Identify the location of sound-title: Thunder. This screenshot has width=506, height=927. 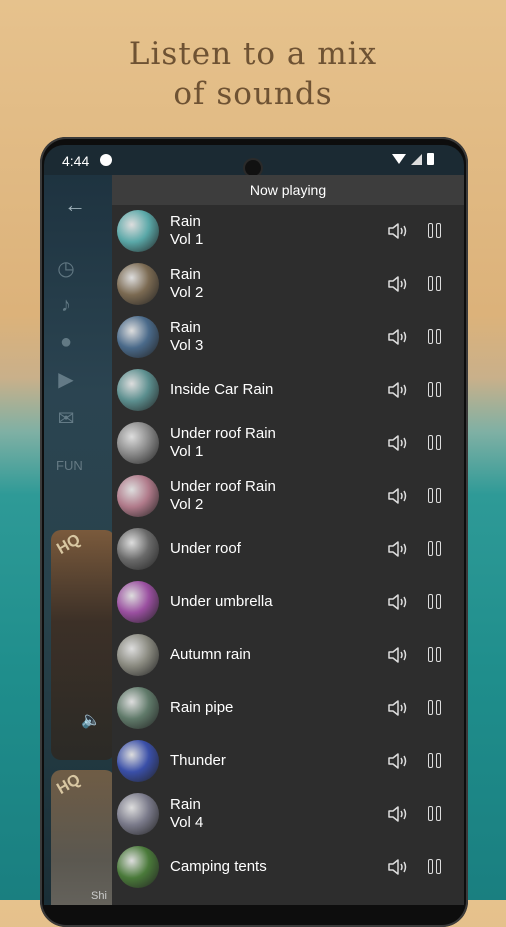
(198, 761).